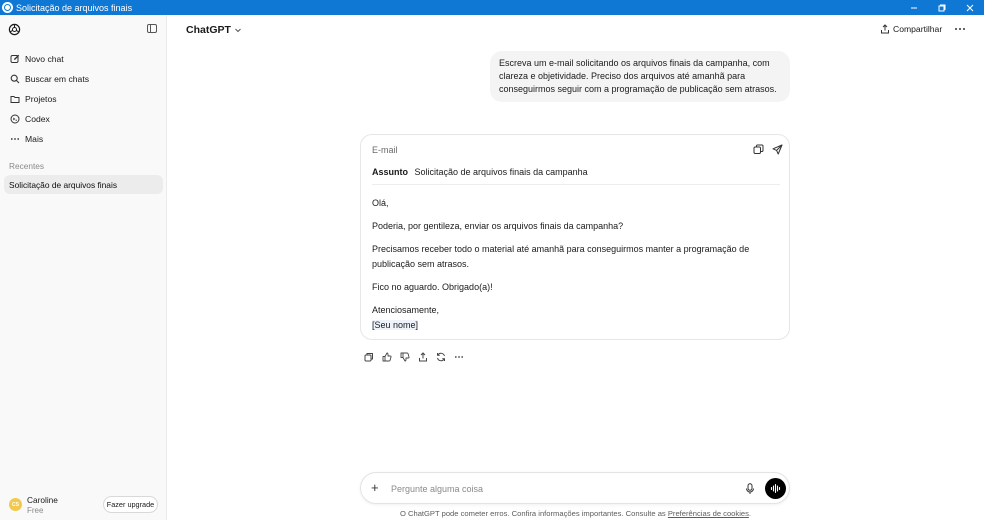 This screenshot has height=520, width=984. What do you see at coordinates (561, 489) in the screenshot?
I see `prompt-input` at bounding box center [561, 489].